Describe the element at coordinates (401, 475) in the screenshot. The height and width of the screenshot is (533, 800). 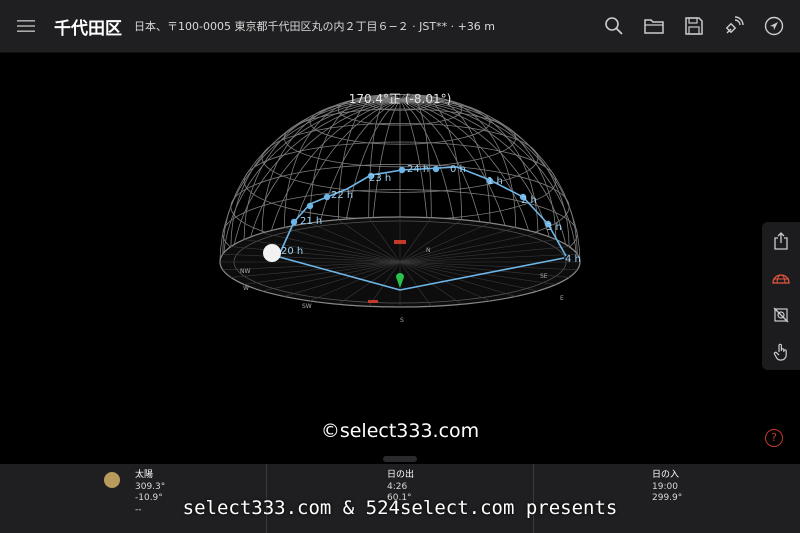
I see `sunrise-label: 日の出` at that location.